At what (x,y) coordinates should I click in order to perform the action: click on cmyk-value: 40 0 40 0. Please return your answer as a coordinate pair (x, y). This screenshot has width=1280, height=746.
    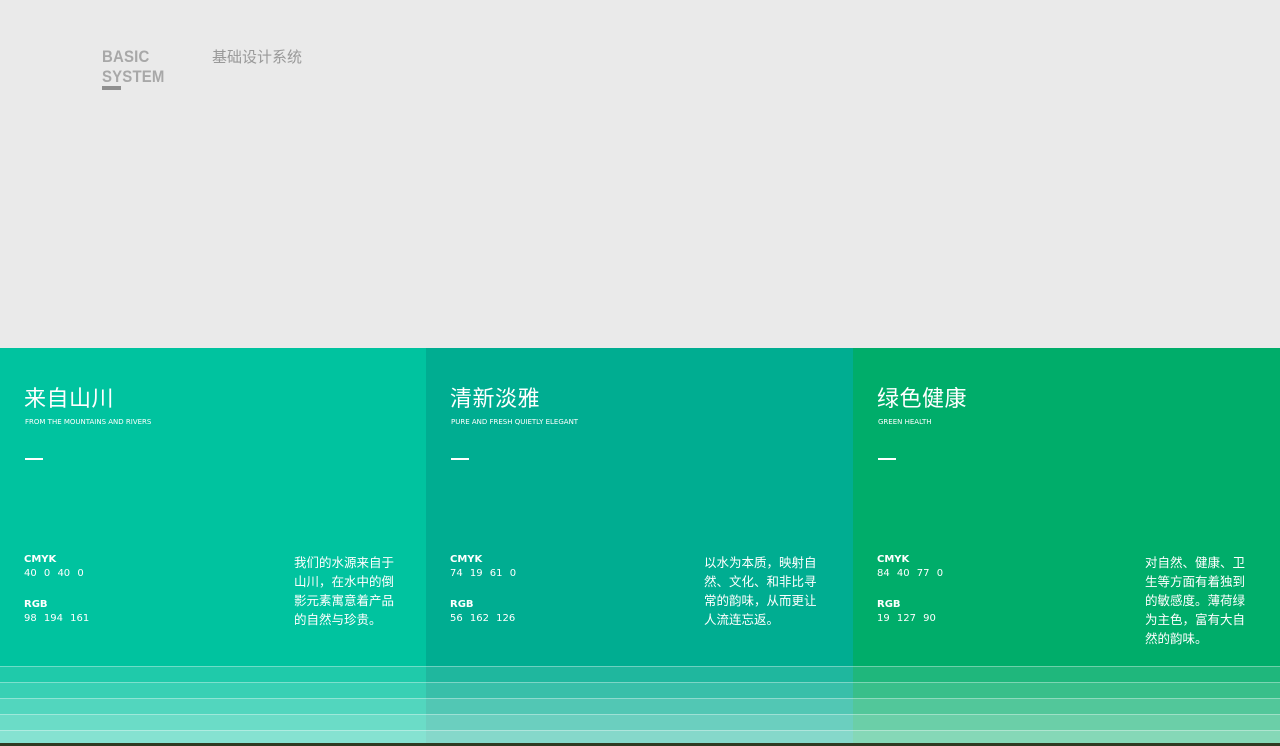
    Looking at the image, I should click on (54, 573).